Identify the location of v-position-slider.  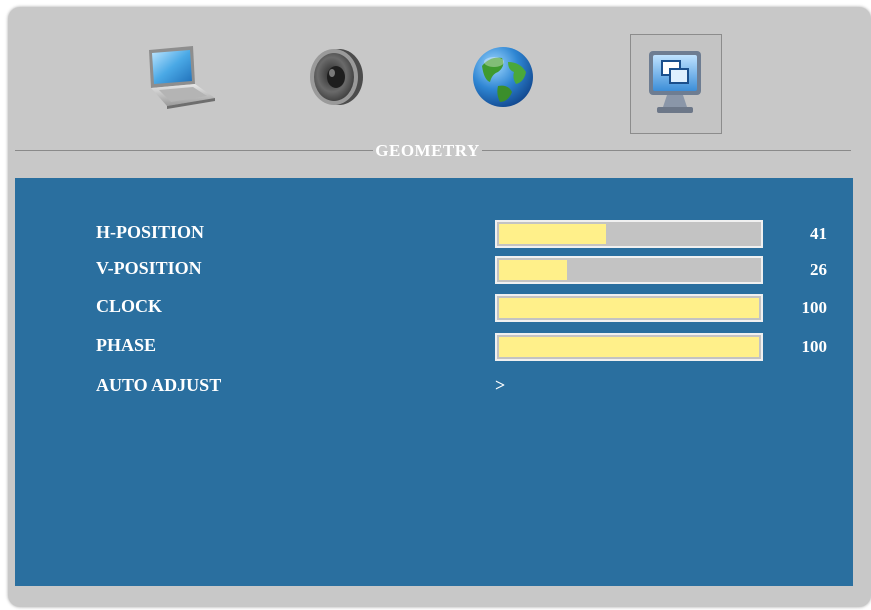
(629, 270).